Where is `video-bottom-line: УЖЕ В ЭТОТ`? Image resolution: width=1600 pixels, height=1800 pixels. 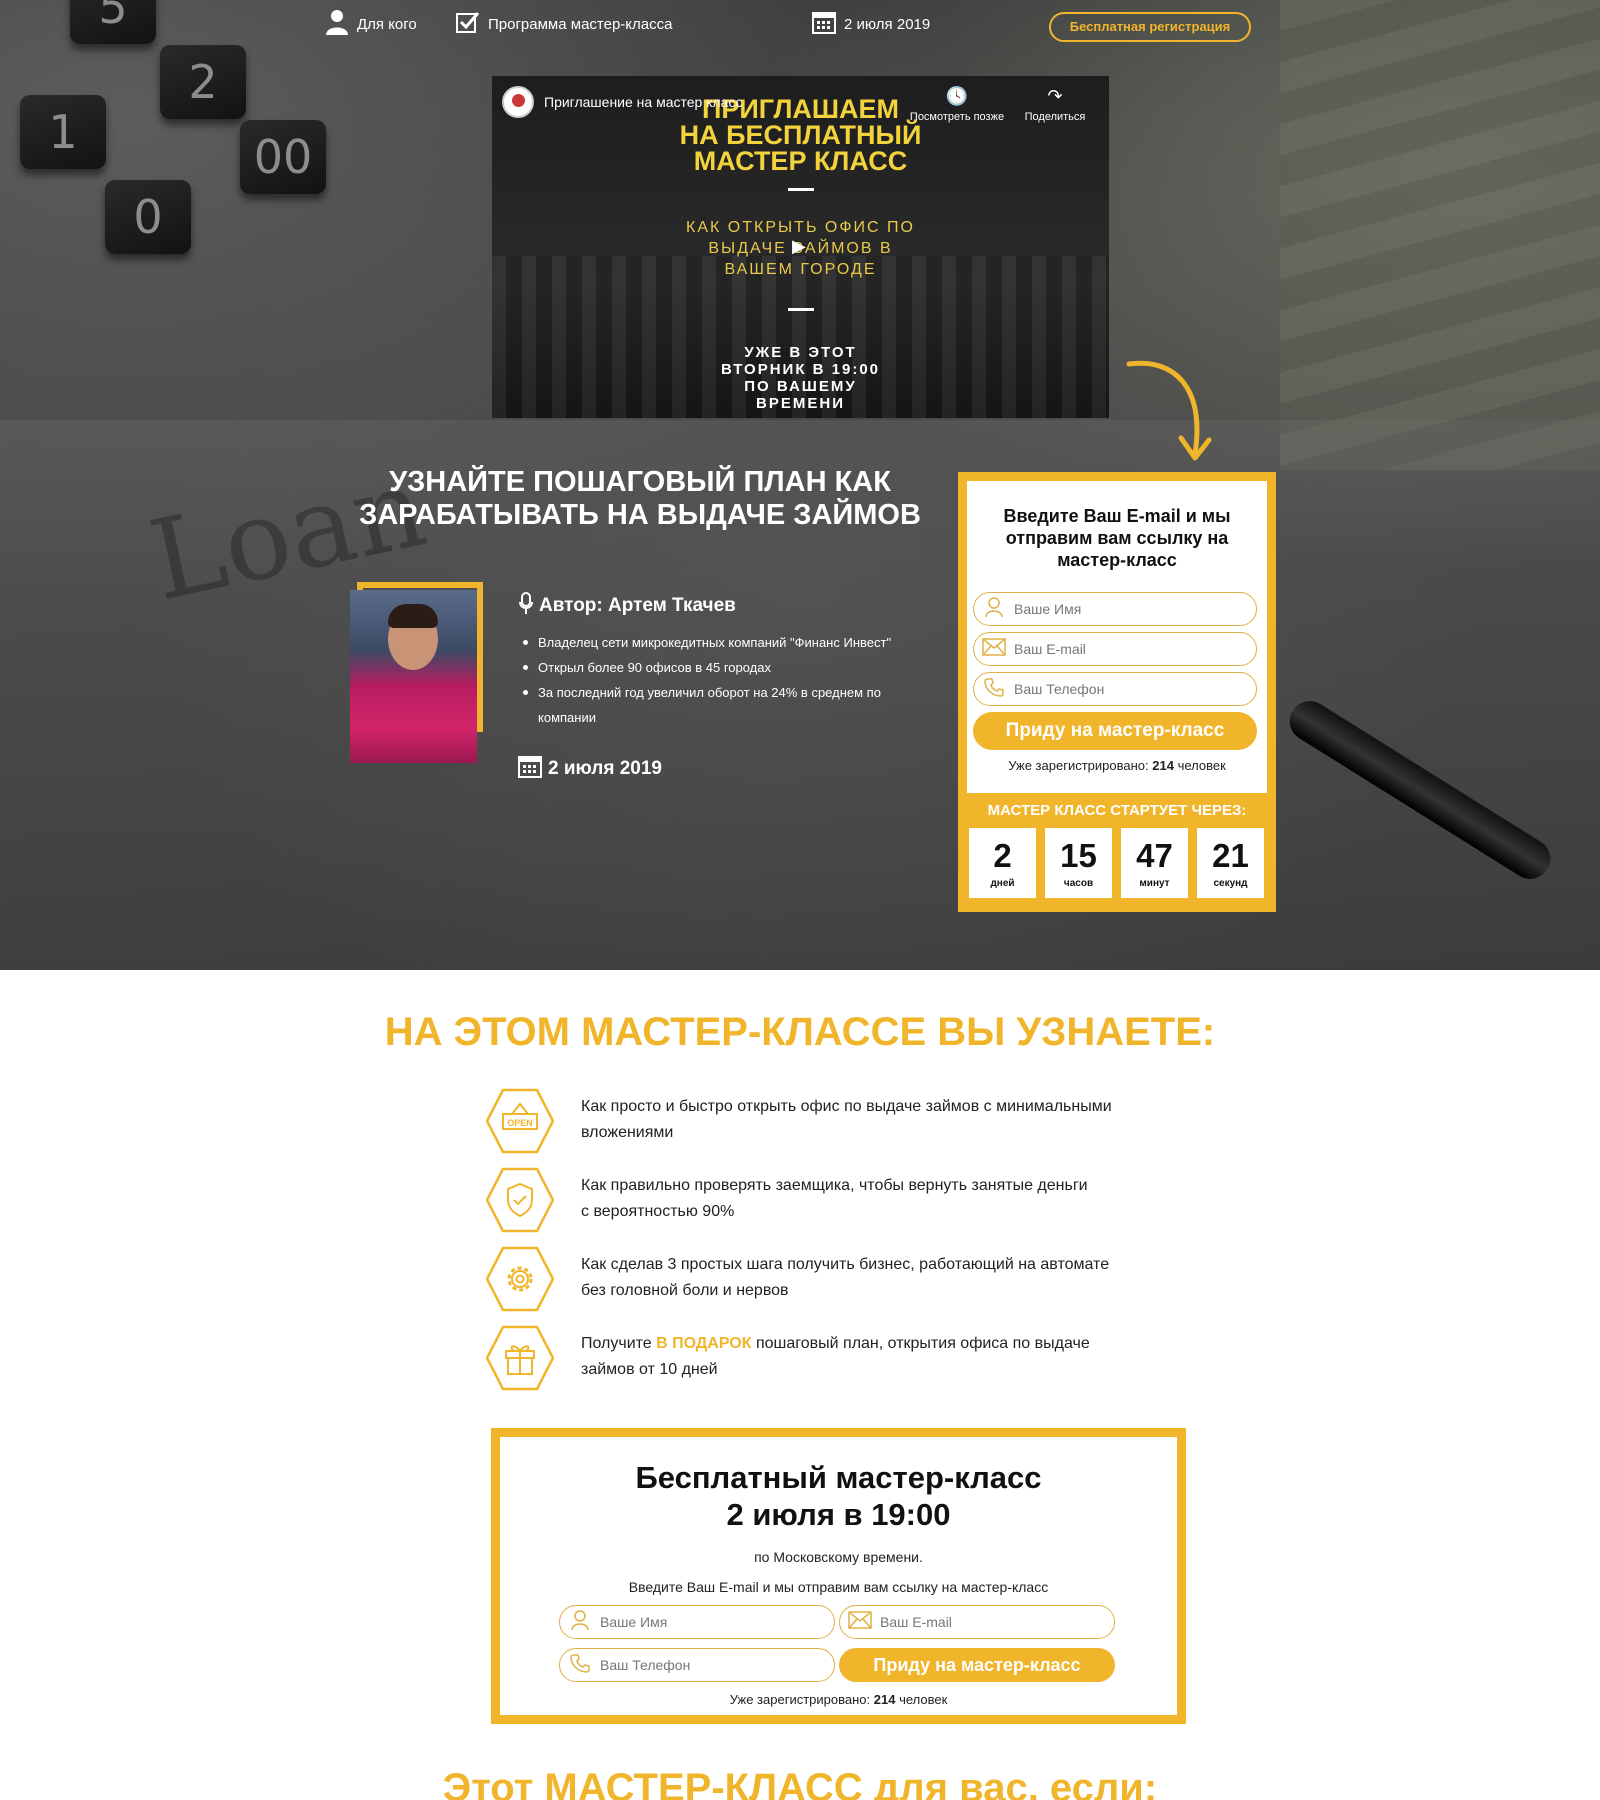 video-bottom-line: УЖЕ В ЭТОТ is located at coordinates (800, 352).